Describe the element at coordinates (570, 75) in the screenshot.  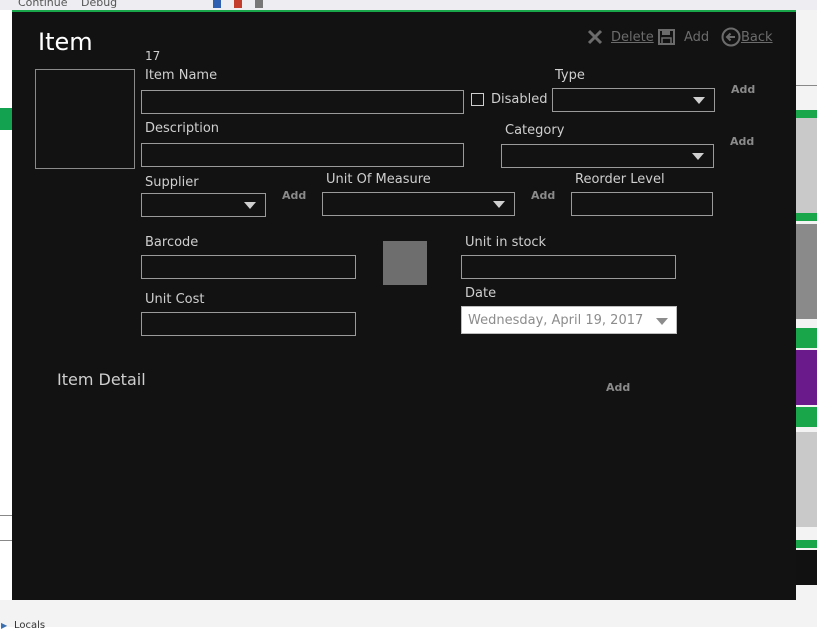
I see `type-label: Type` at that location.